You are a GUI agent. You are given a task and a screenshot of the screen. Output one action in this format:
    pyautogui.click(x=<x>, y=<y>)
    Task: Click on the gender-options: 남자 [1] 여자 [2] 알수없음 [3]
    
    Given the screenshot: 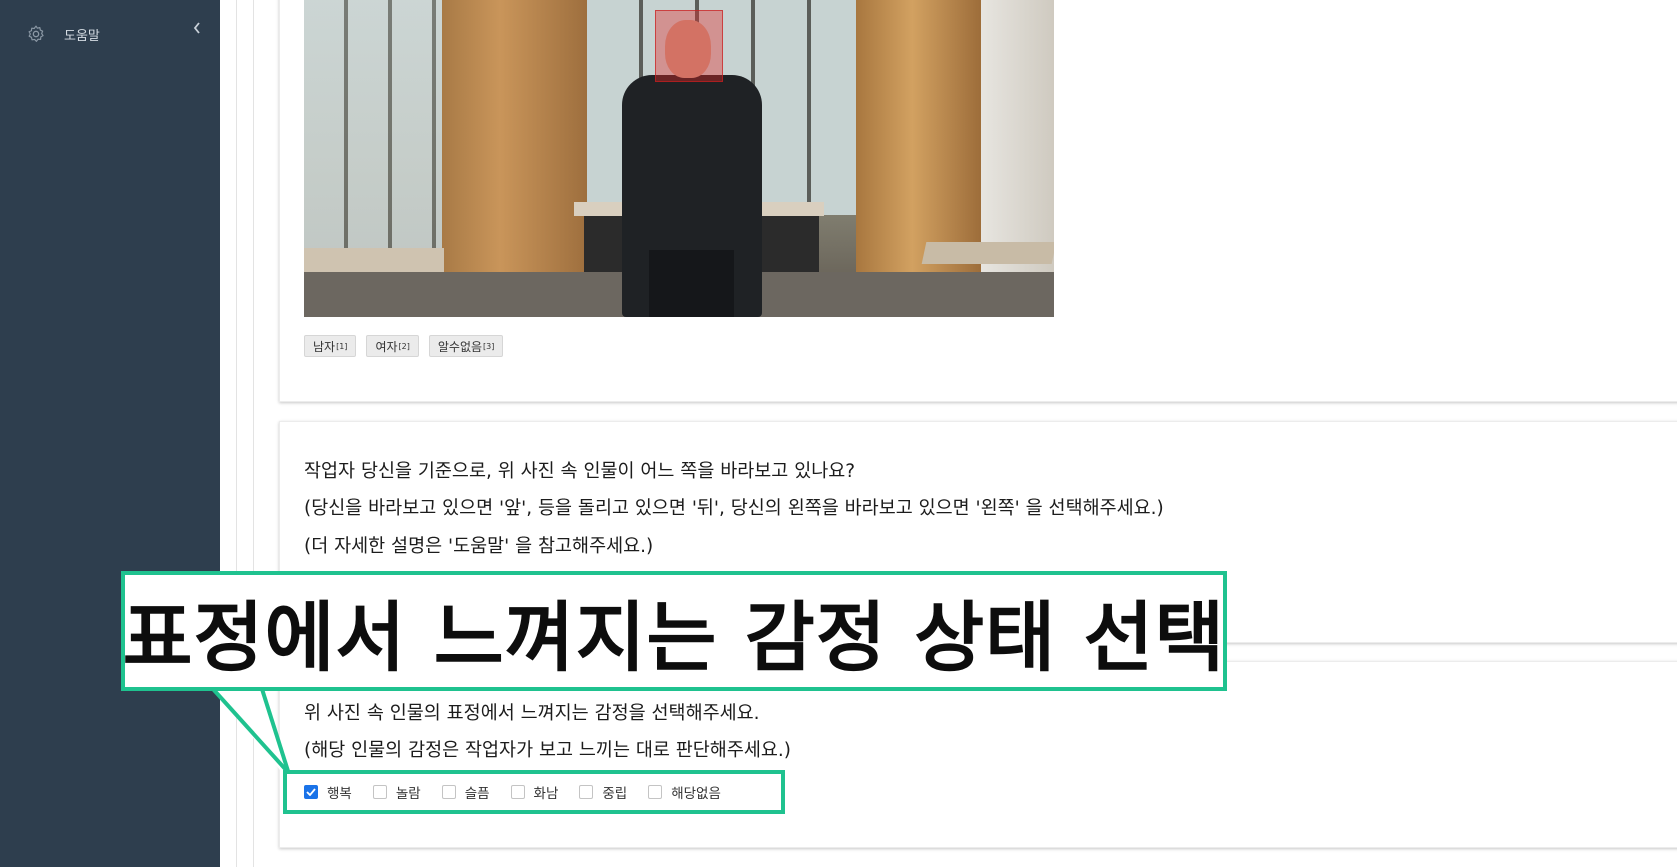 What is the action you would take?
    pyautogui.click(x=404, y=346)
    